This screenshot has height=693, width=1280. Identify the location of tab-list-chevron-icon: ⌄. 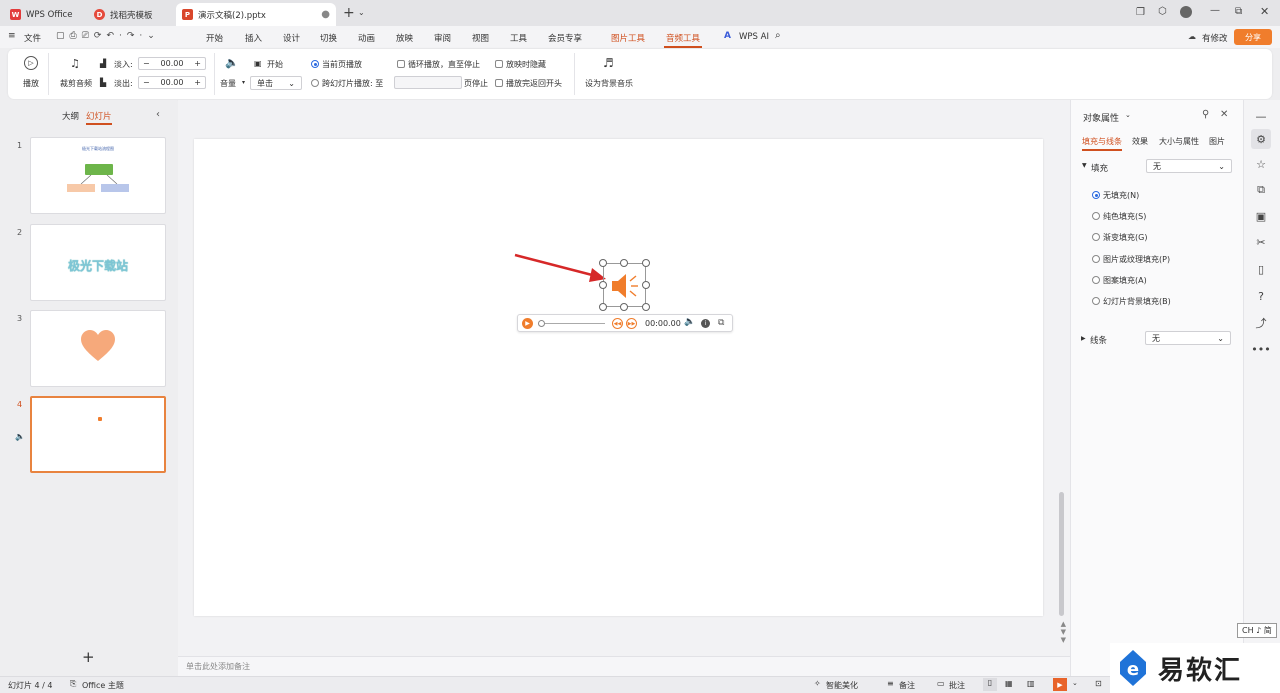
(361, 12).